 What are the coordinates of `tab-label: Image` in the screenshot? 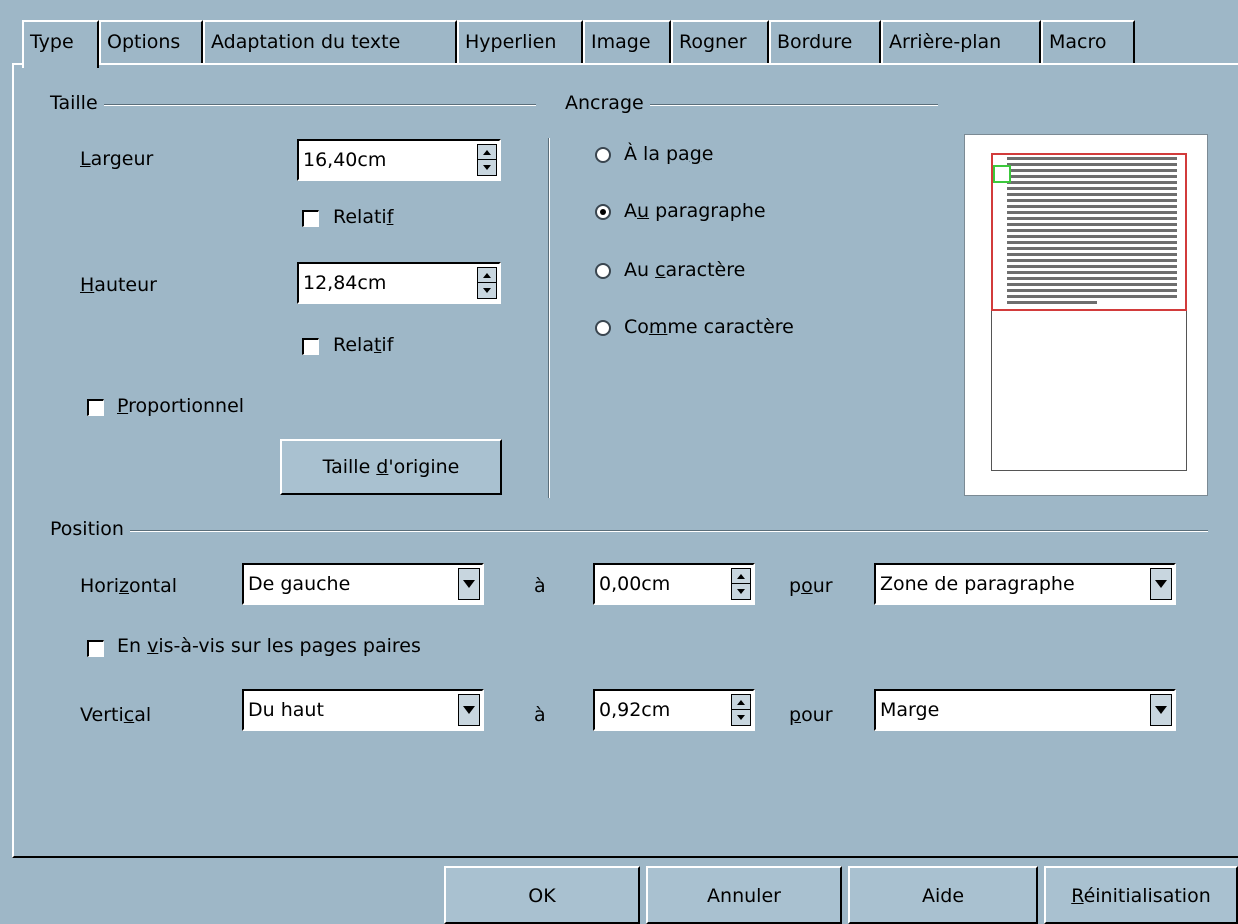 It's located at (621, 42).